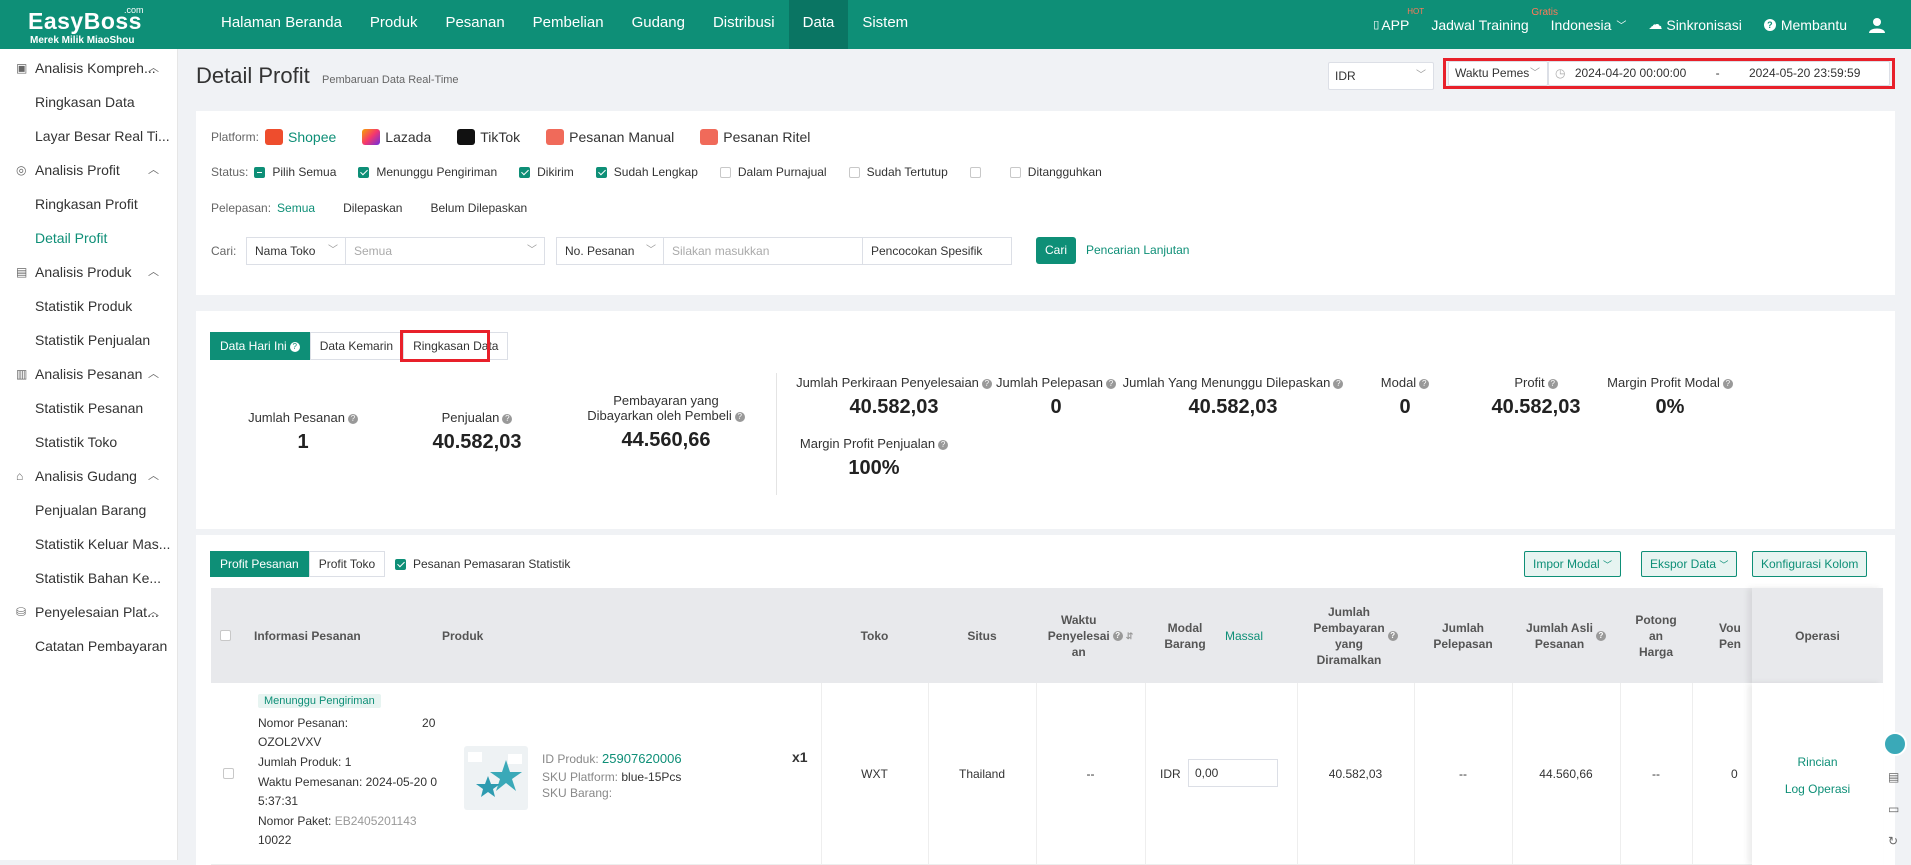  I want to click on release-released: Dilepaskan, so click(372, 208).